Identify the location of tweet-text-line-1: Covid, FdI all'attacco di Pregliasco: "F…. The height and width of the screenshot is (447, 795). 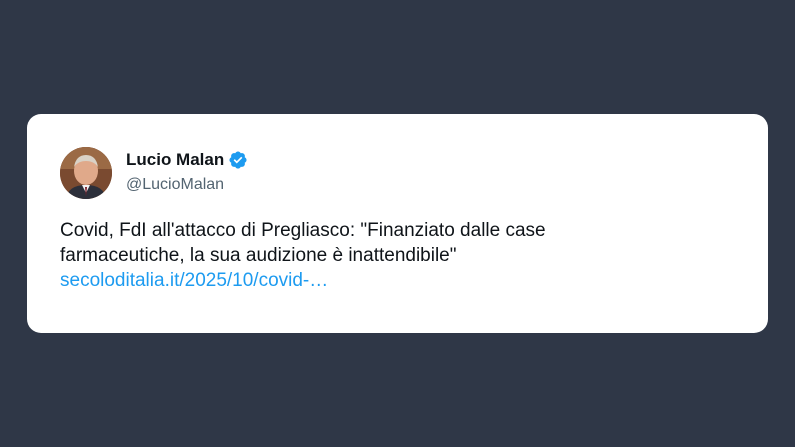
(303, 230).